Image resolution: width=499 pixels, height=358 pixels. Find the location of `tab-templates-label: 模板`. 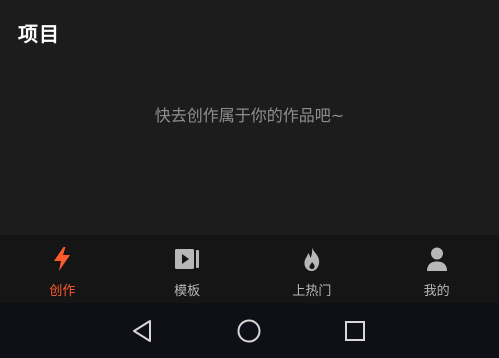

tab-templates-label: 模板 is located at coordinates (187, 291).